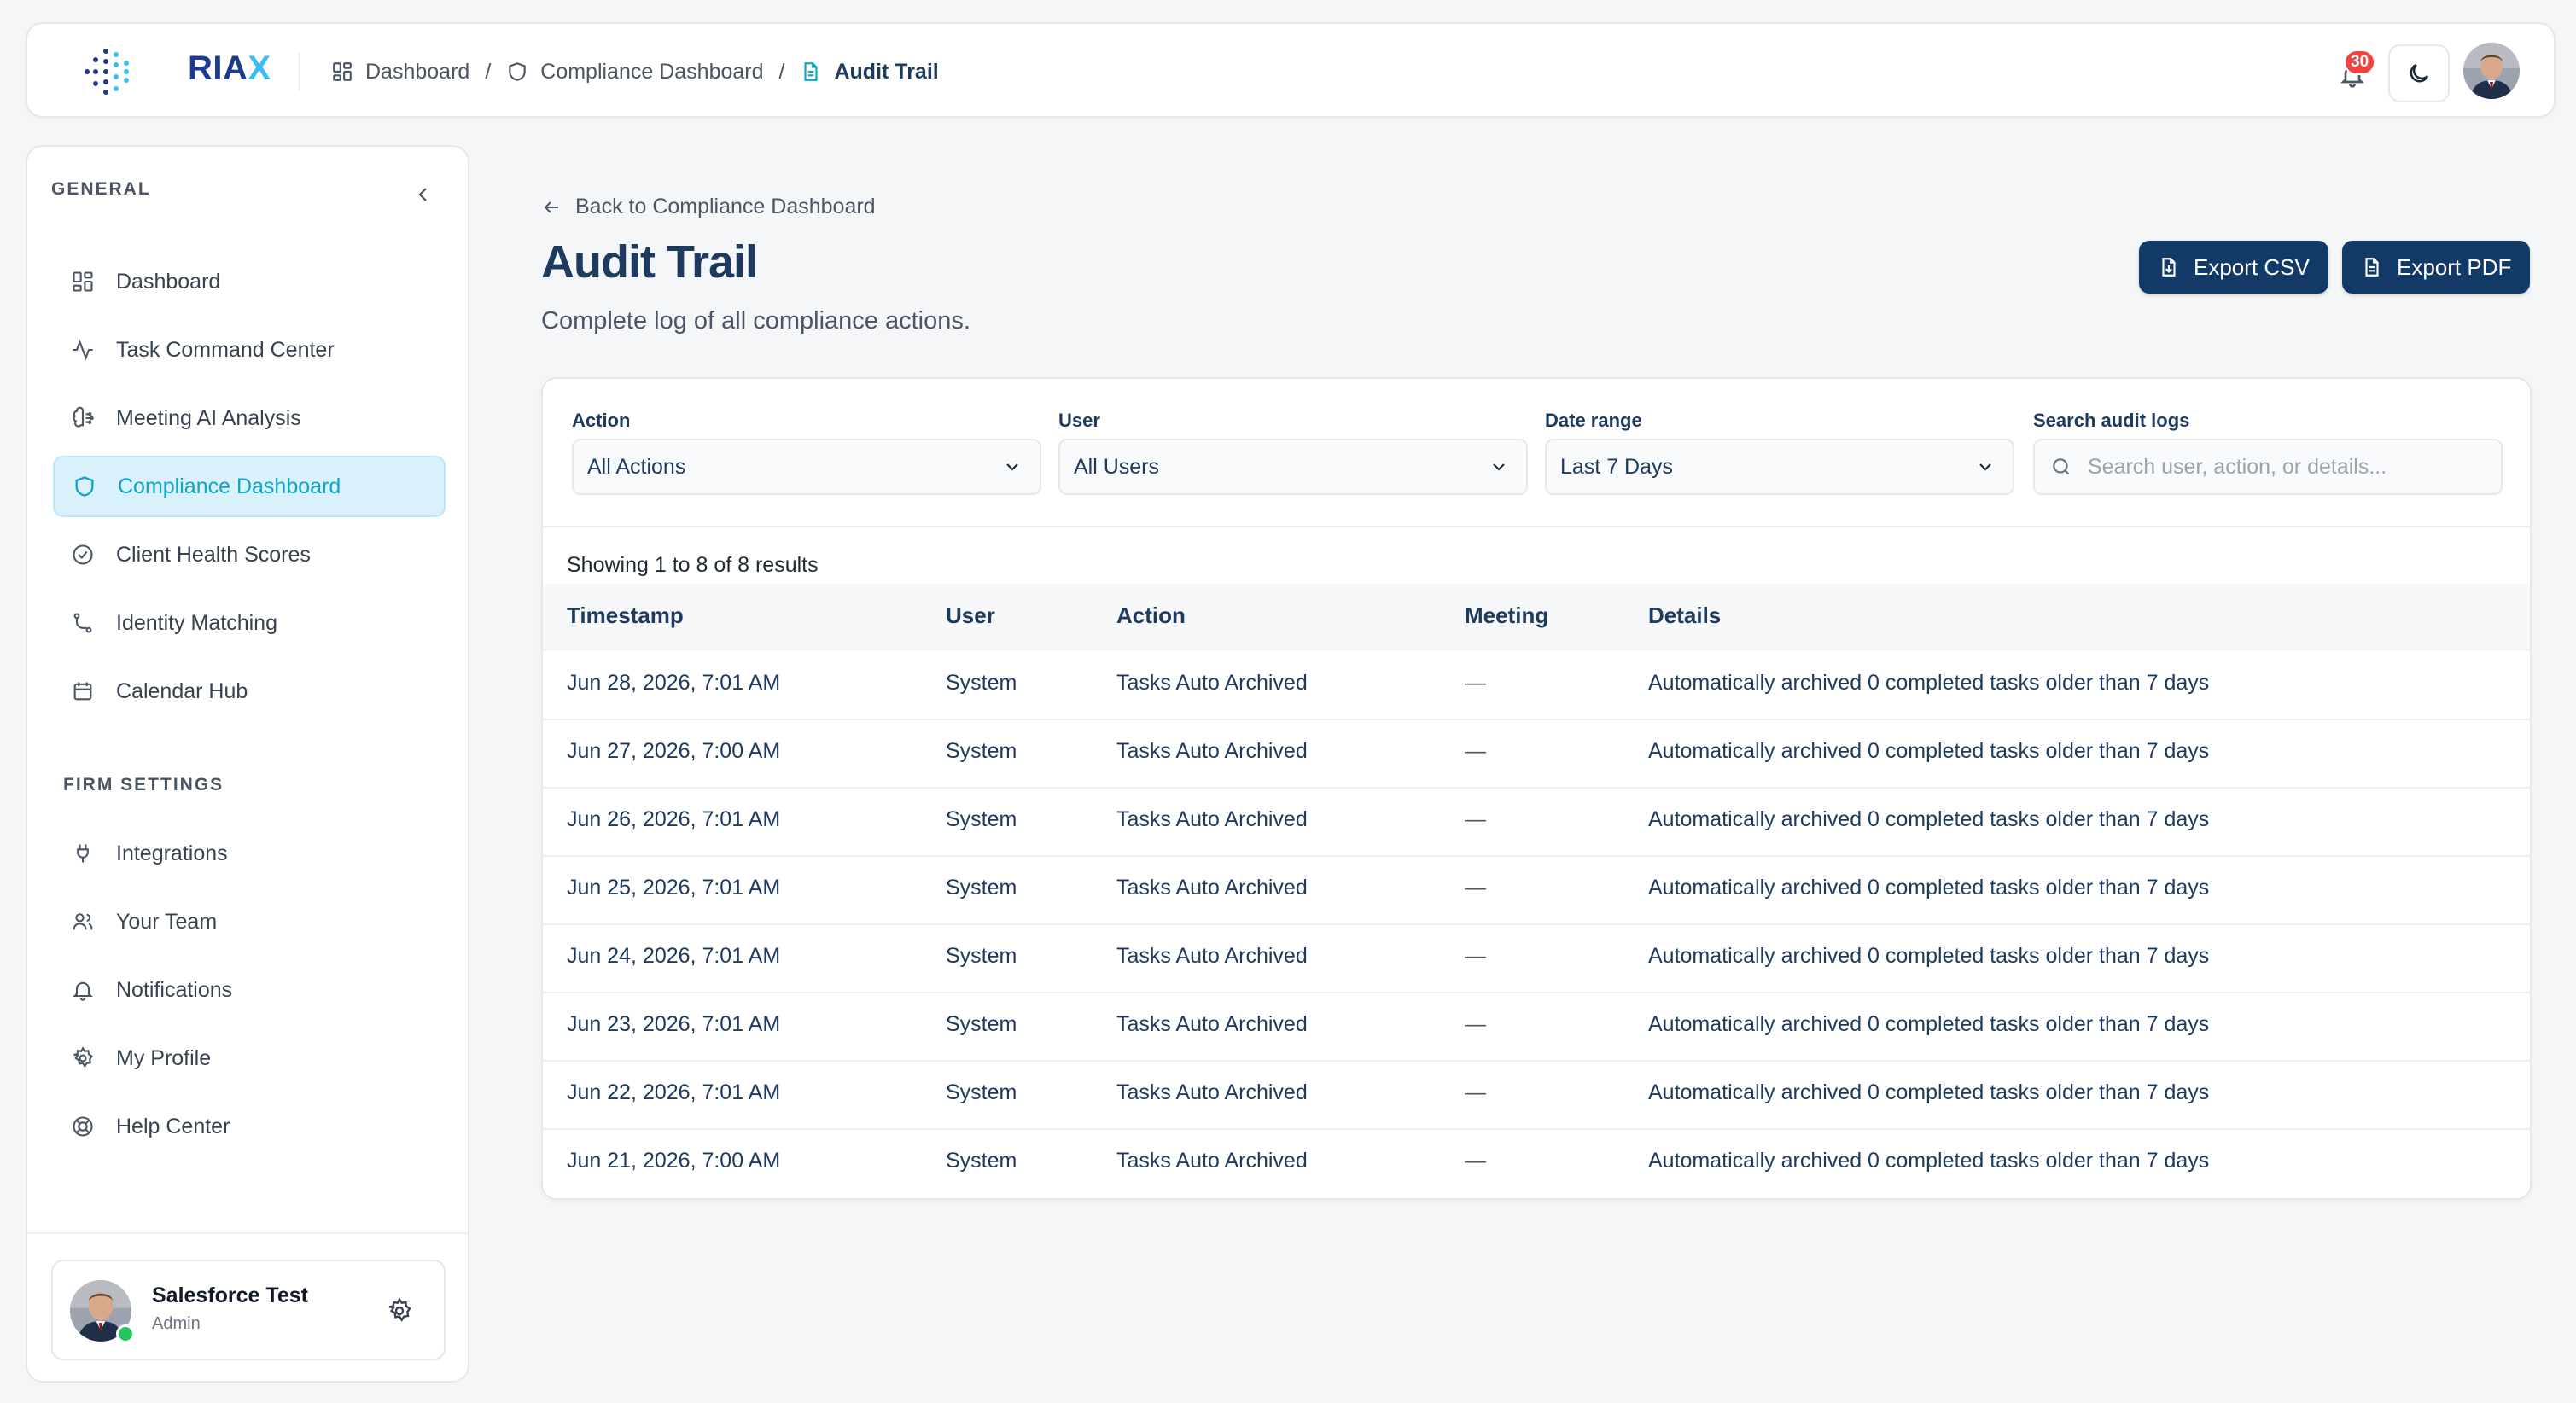  I want to click on chevron-left-icon, so click(423, 195).